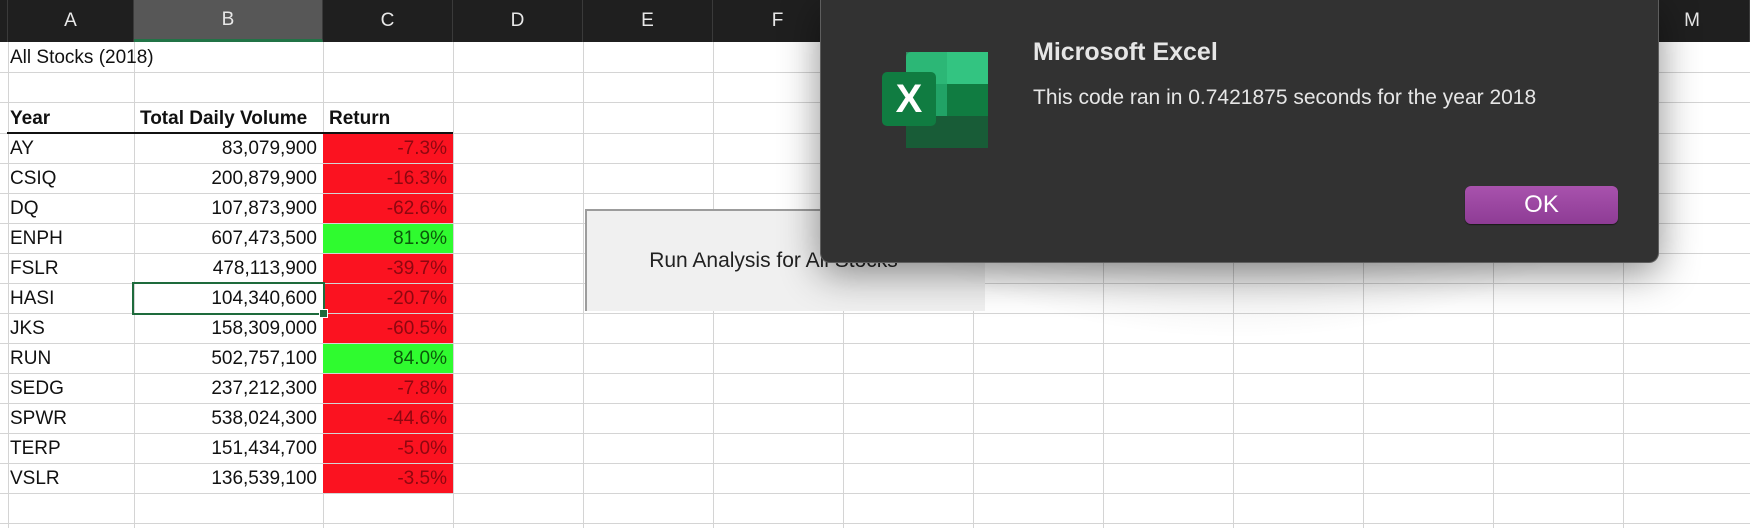 The height and width of the screenshot is (528, 1750). Describe the element at coordinates (777, 20) in the screenshot. I see `column-header-f-label: F` at that location.